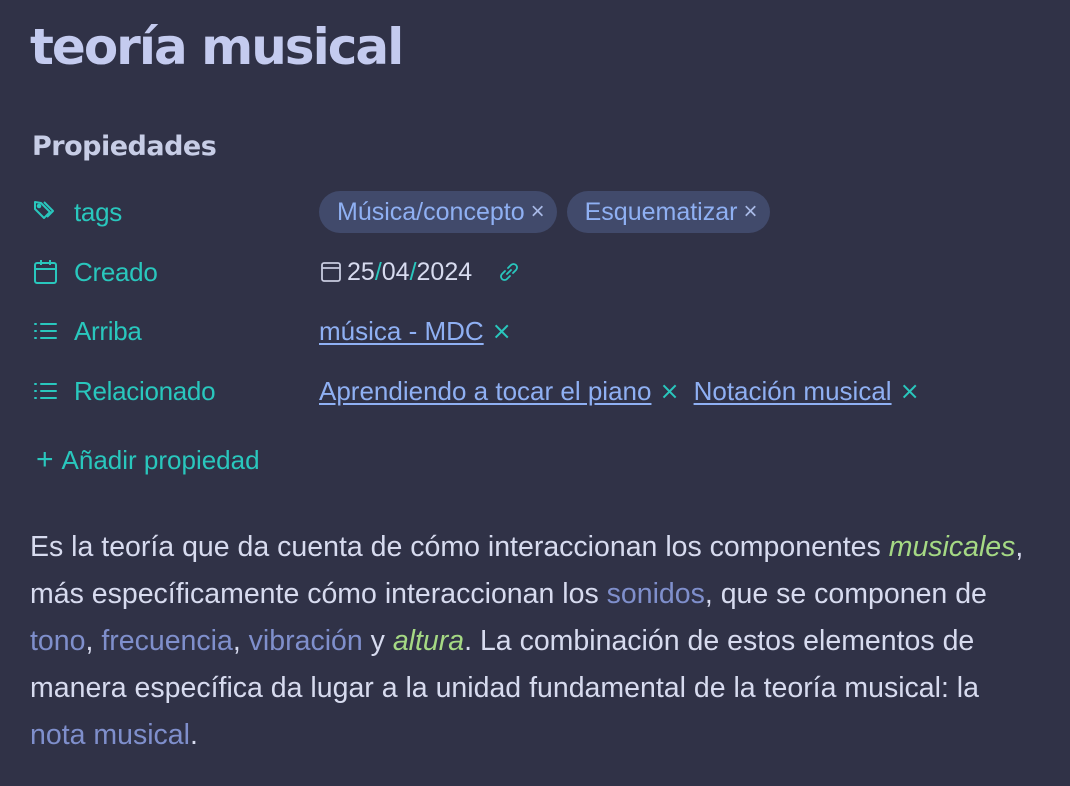 This screenshot has width=1070, height=786. Describe the element at coordinates (57, 641) in the screenshot. I see `internal-link: tono` at that location.